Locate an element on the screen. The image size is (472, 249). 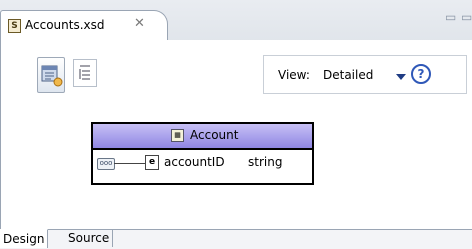
close-tab-icon: ✕ is located at coordinates (139, 23).